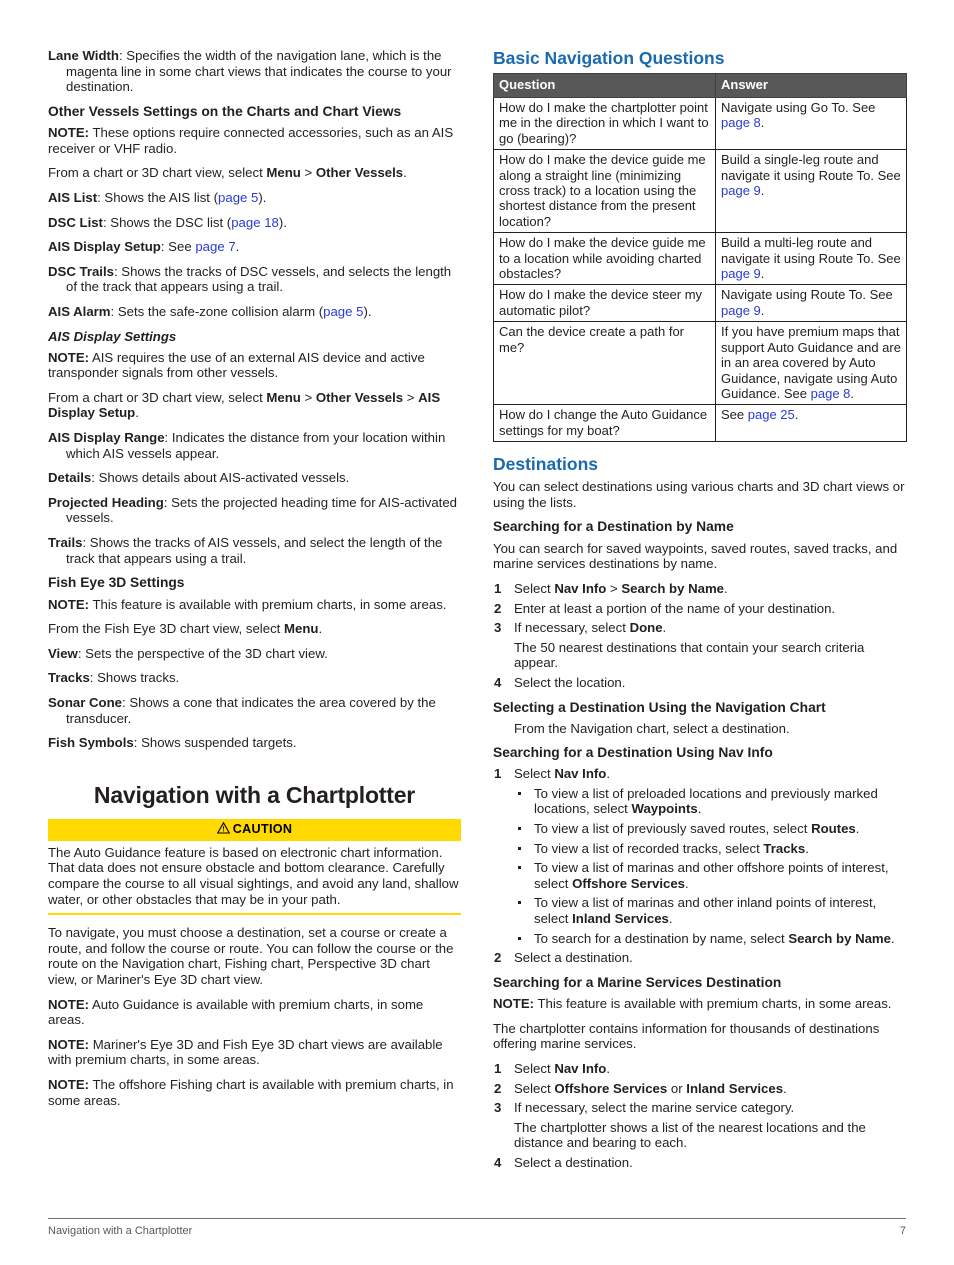  I want to click on ui-label: Inland Services, so click(620, 918).